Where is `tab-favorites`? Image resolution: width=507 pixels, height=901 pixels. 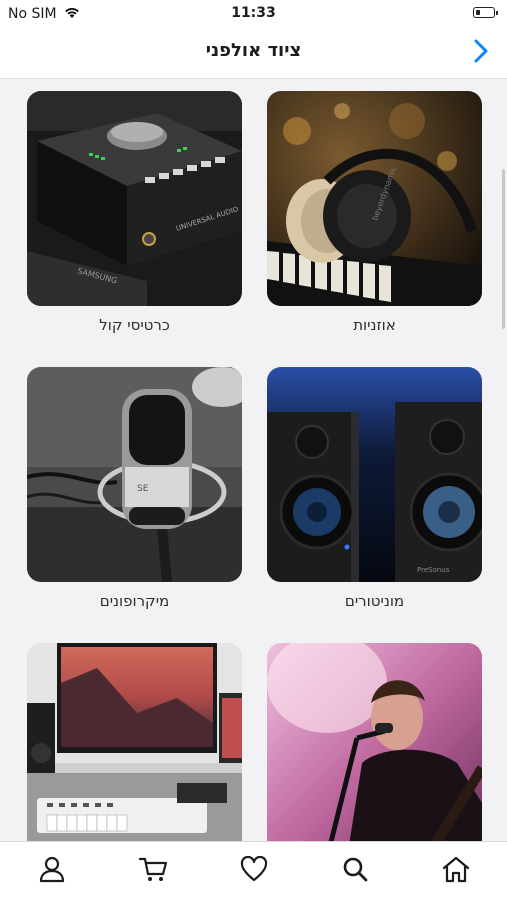
tab-favorites is located at coordinates (254, 871).